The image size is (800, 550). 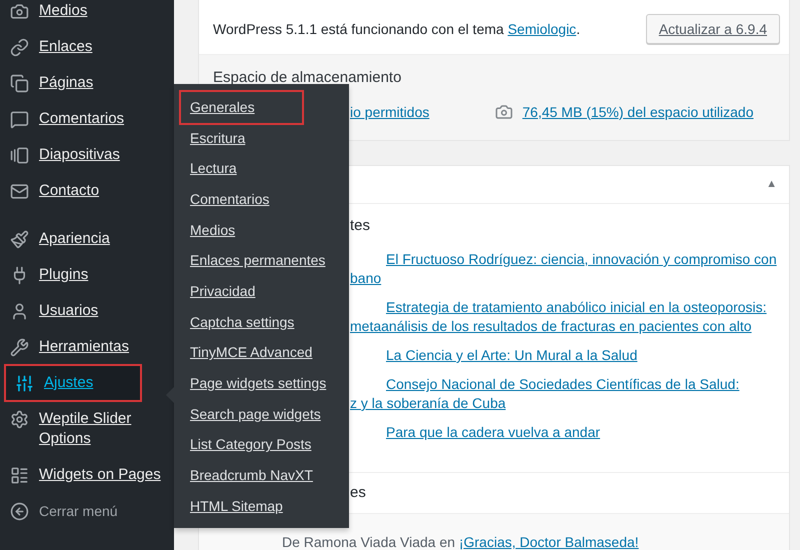 I want to click on sidebar-item: Widgets on Pages, so click(x=87, y=475).